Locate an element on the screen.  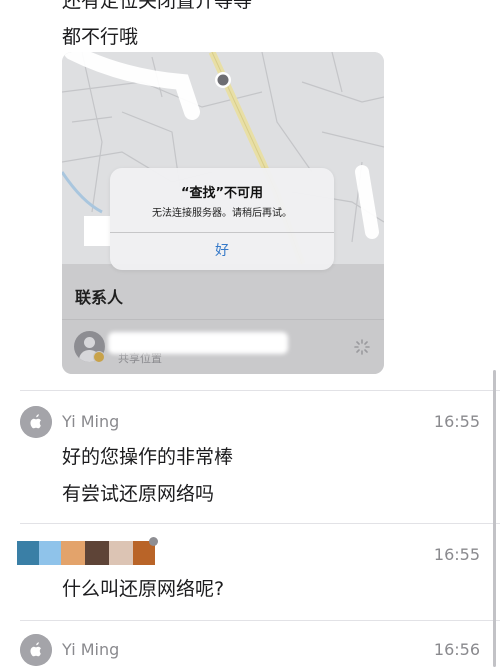
alert-message: 无法连接服务器。请稍后再试。 is located at coordinates (222, 213).